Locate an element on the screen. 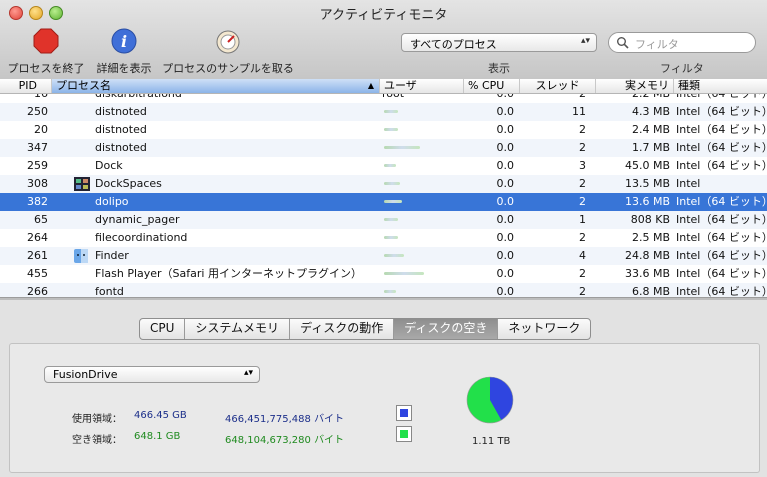  table-row: 20 distnoted 0.0 2 2.4 MB Intel（64 ビット） is located at coordinates (383, 130).